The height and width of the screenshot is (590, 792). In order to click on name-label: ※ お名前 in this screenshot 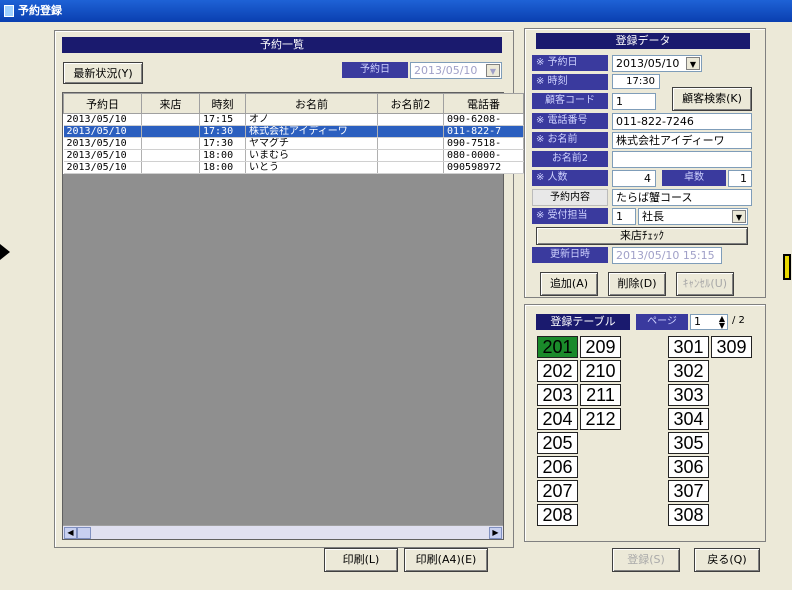, I will do `click(570, 140)`.